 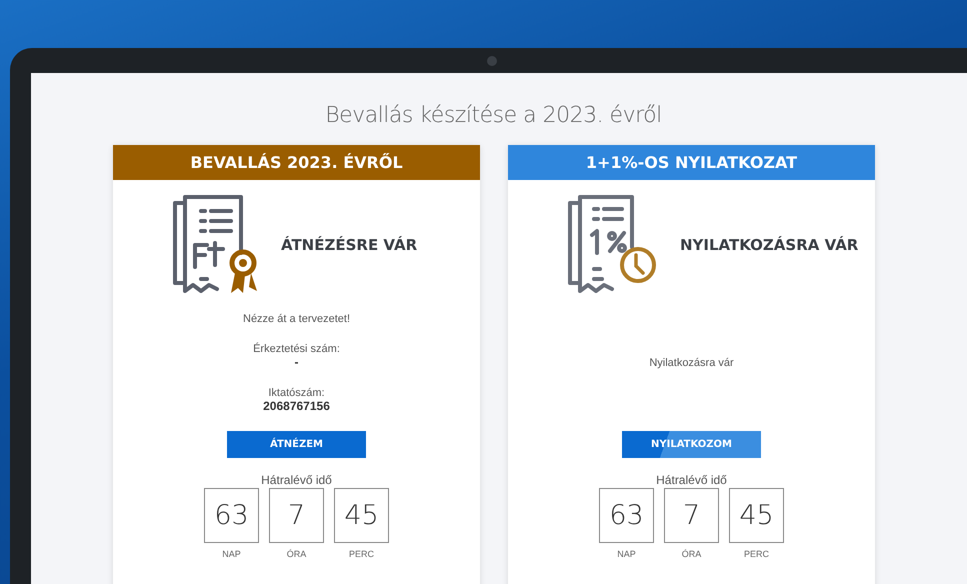 What do you see at coordinates (296, 406) in the screenshot?
I see `field-value: 2068767156` at bounding box center [296, 406].